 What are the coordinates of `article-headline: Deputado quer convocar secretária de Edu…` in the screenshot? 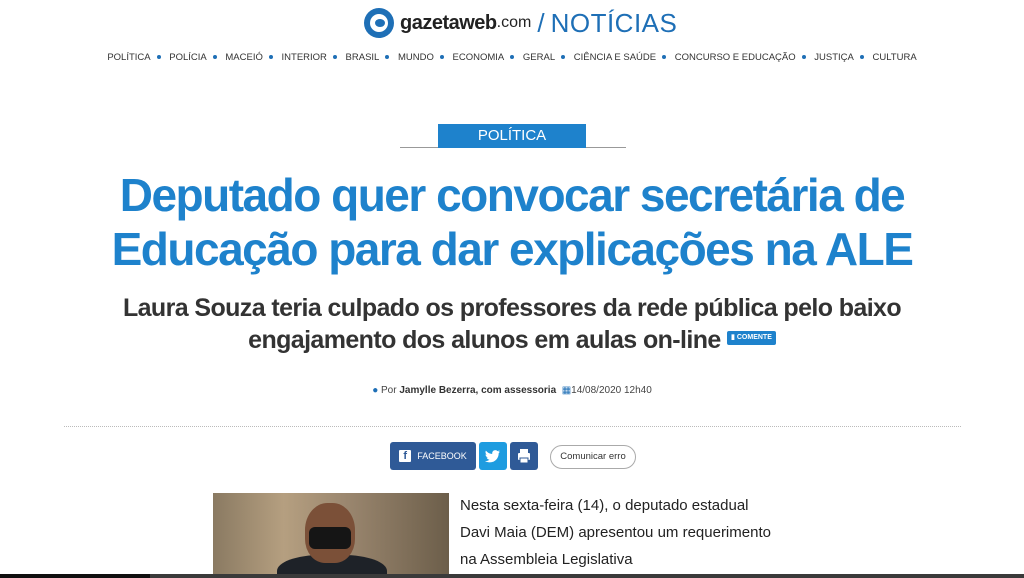 It's located at (512, 222).